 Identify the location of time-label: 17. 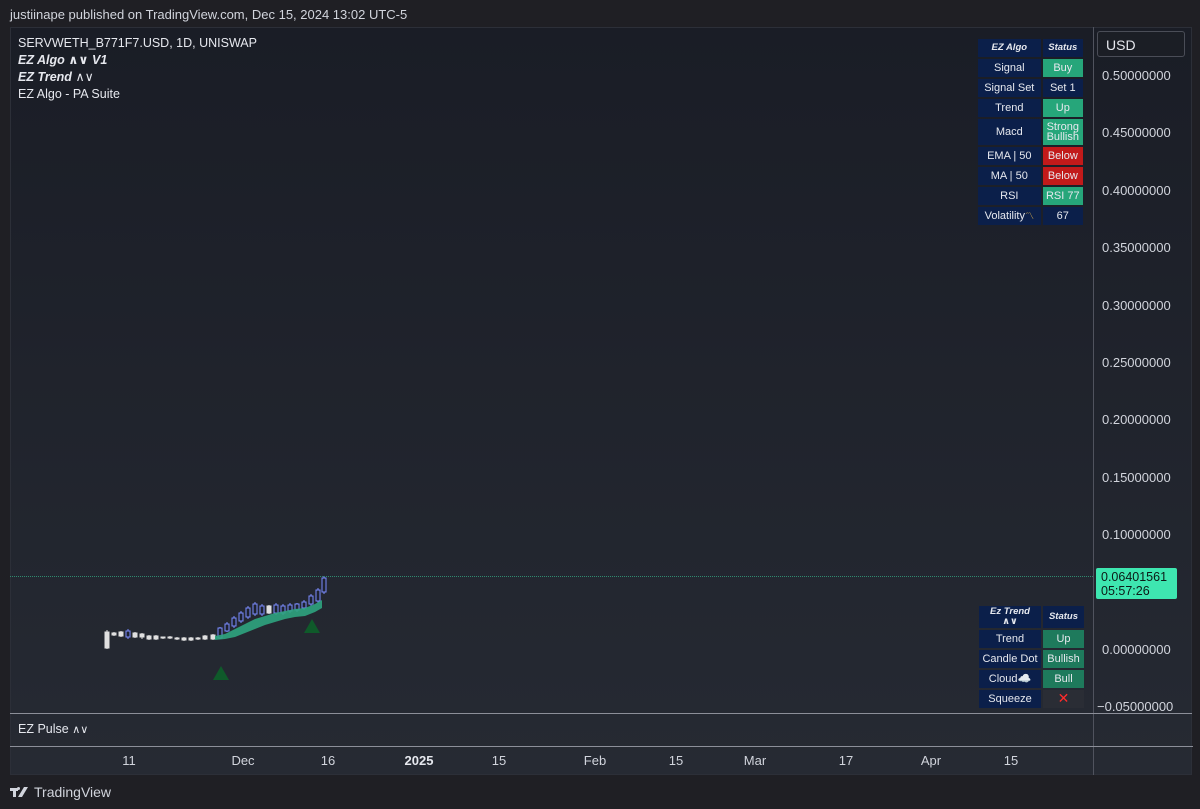
(846, 760).